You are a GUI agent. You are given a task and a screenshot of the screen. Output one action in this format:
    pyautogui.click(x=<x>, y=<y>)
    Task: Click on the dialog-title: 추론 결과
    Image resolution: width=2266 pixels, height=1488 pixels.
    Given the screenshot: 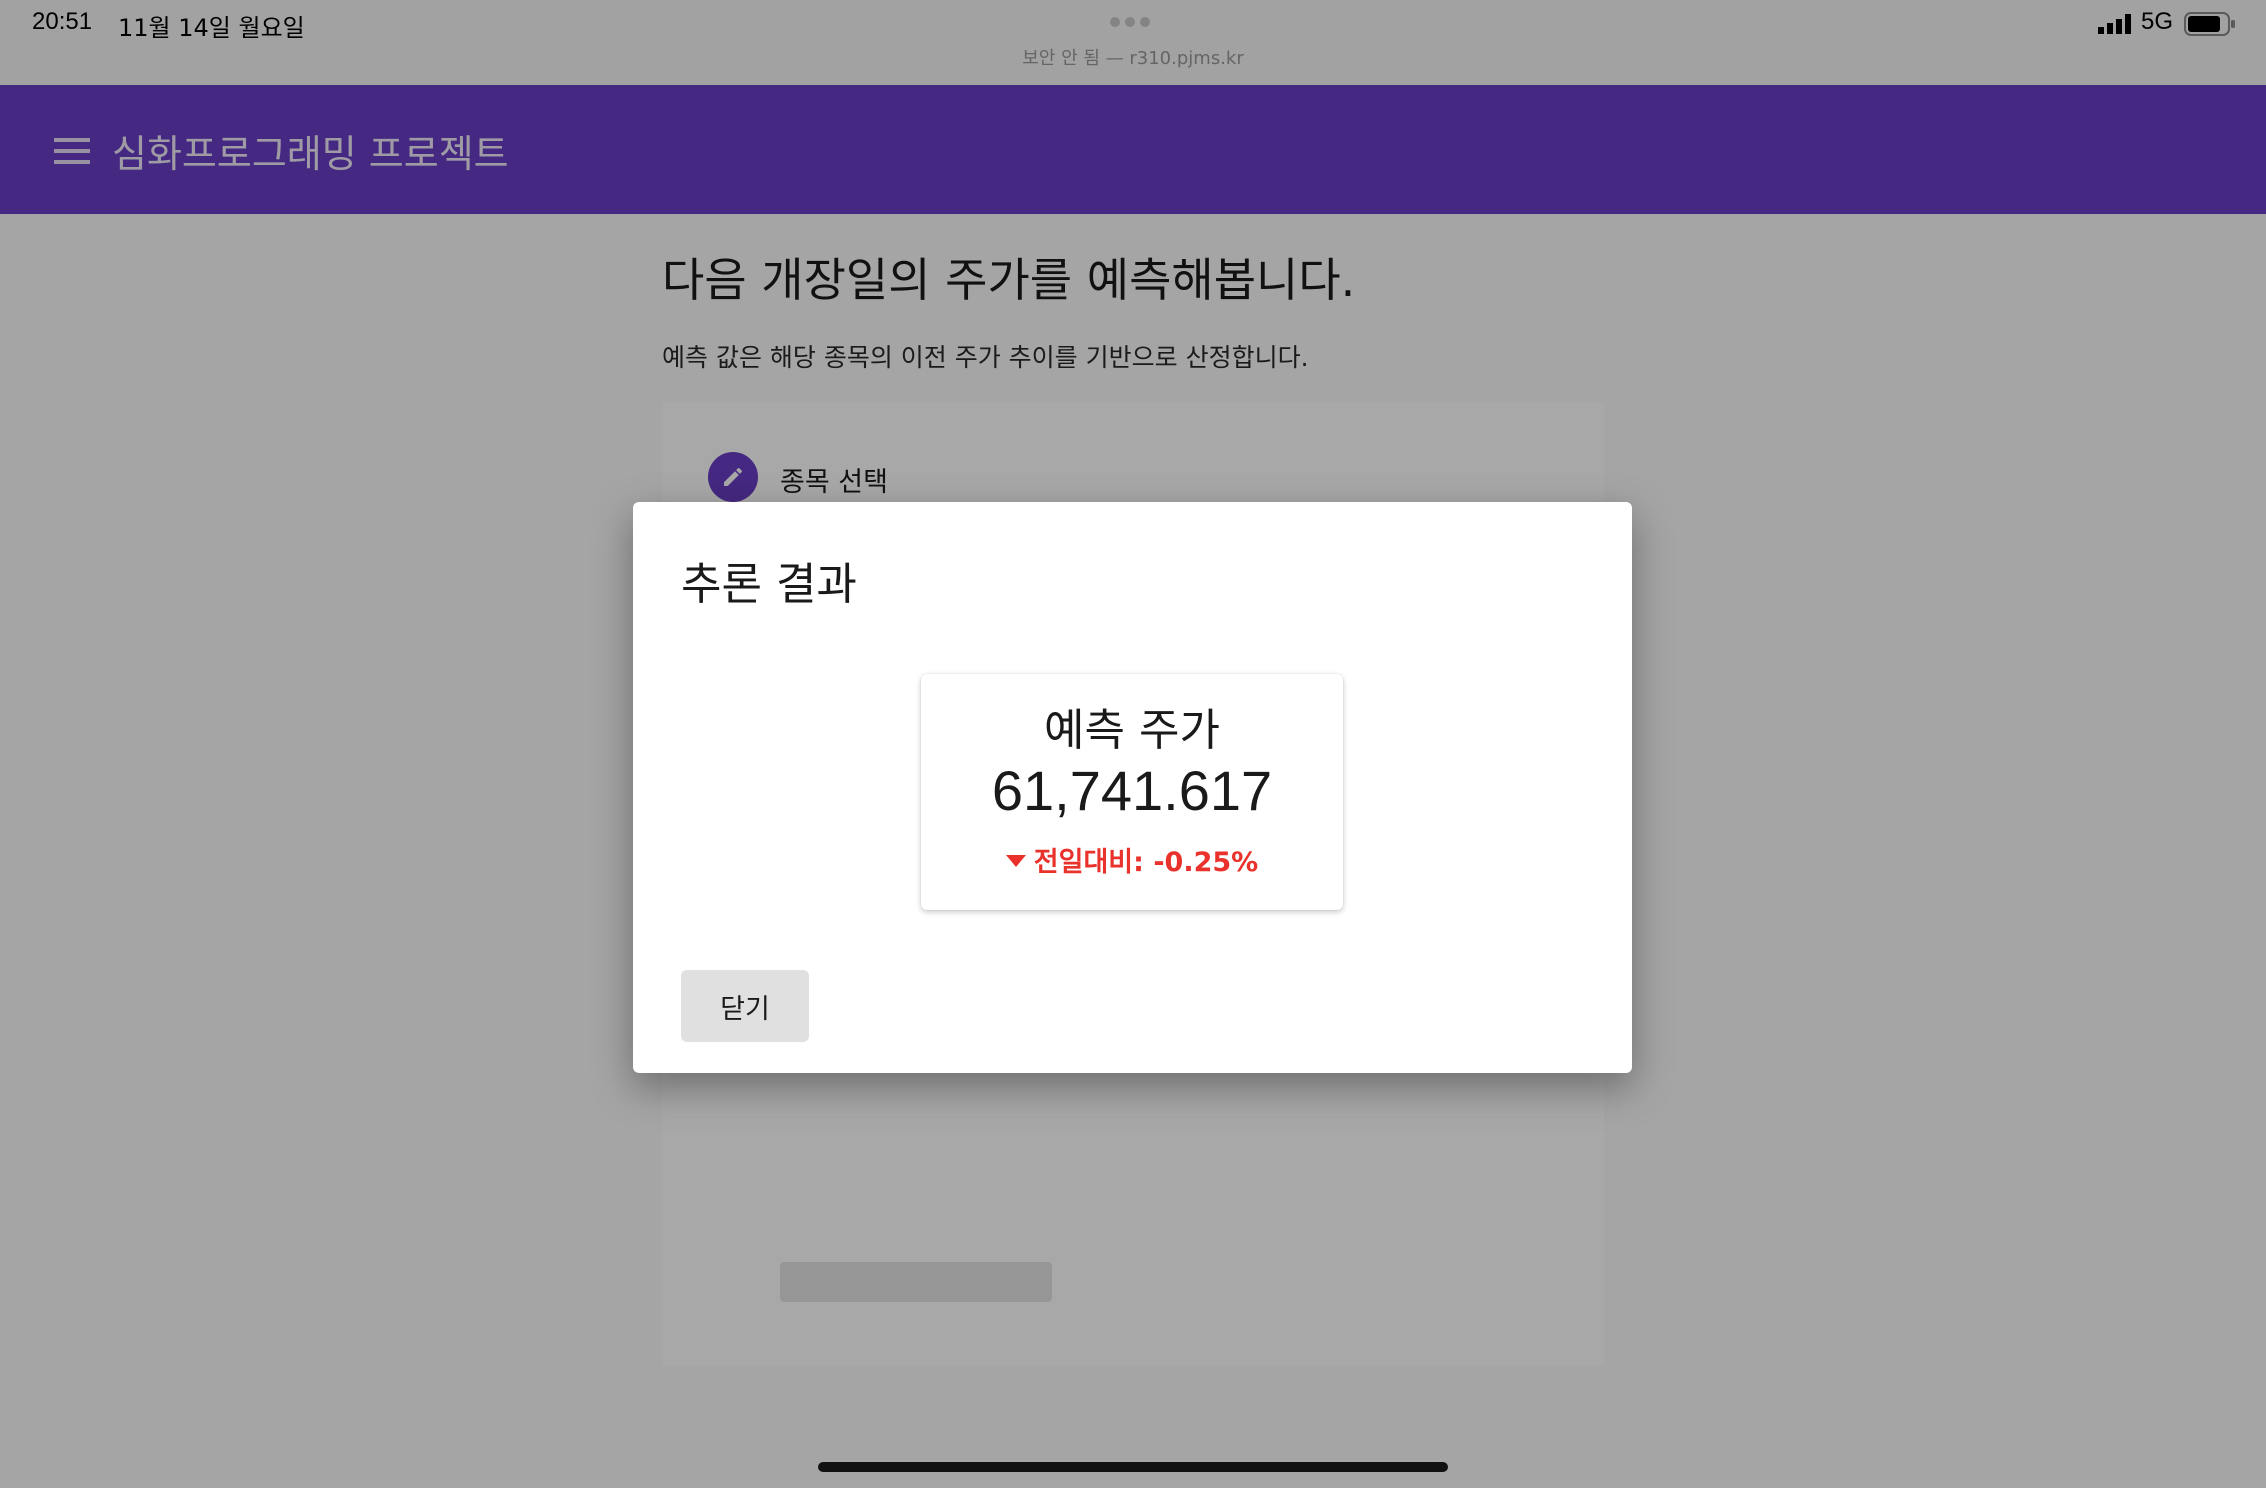 What is the action you would take?
    pyautogui.click(x=769, y=584)
    